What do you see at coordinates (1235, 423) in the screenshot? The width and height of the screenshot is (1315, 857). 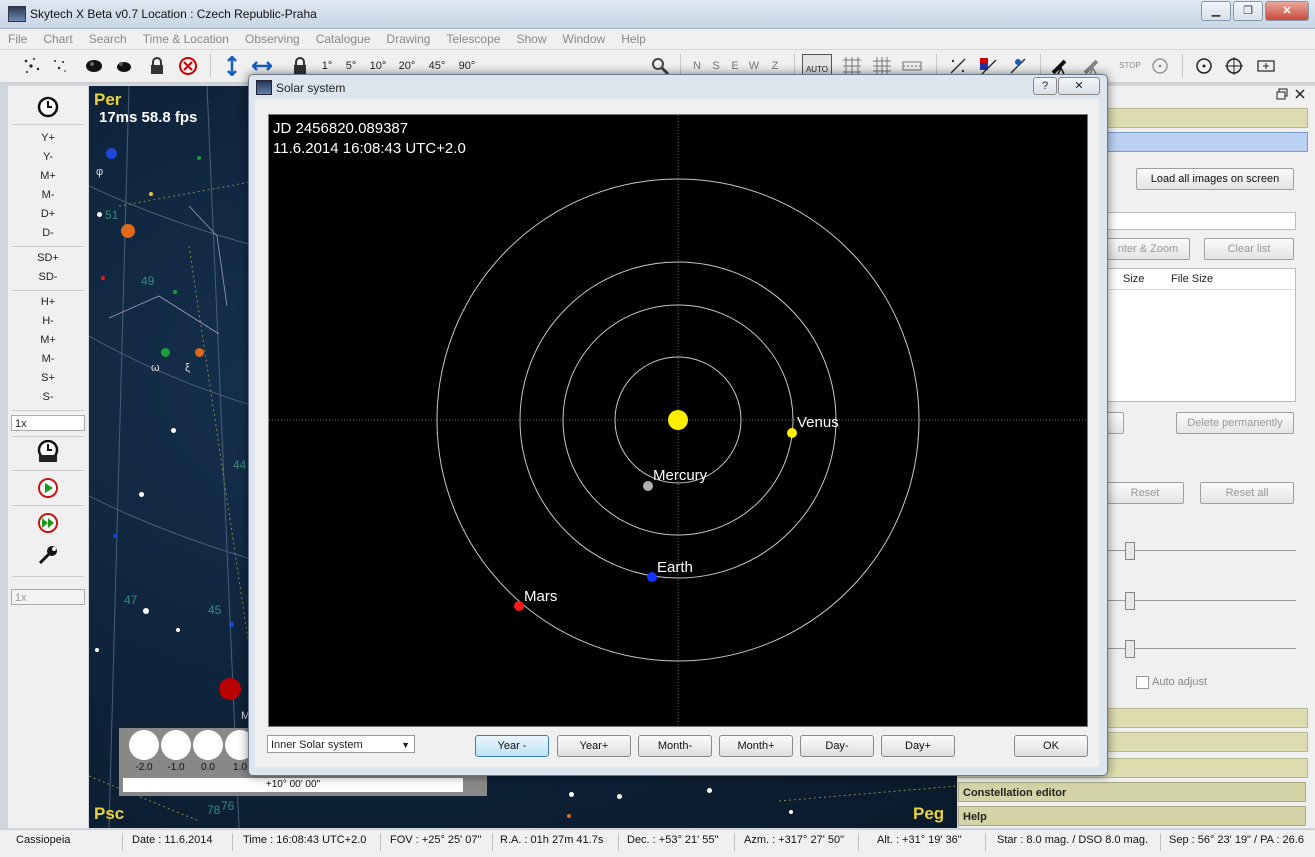 I see `delete-permanently-button: Delete permanently` at bounding box center [1235, 423].